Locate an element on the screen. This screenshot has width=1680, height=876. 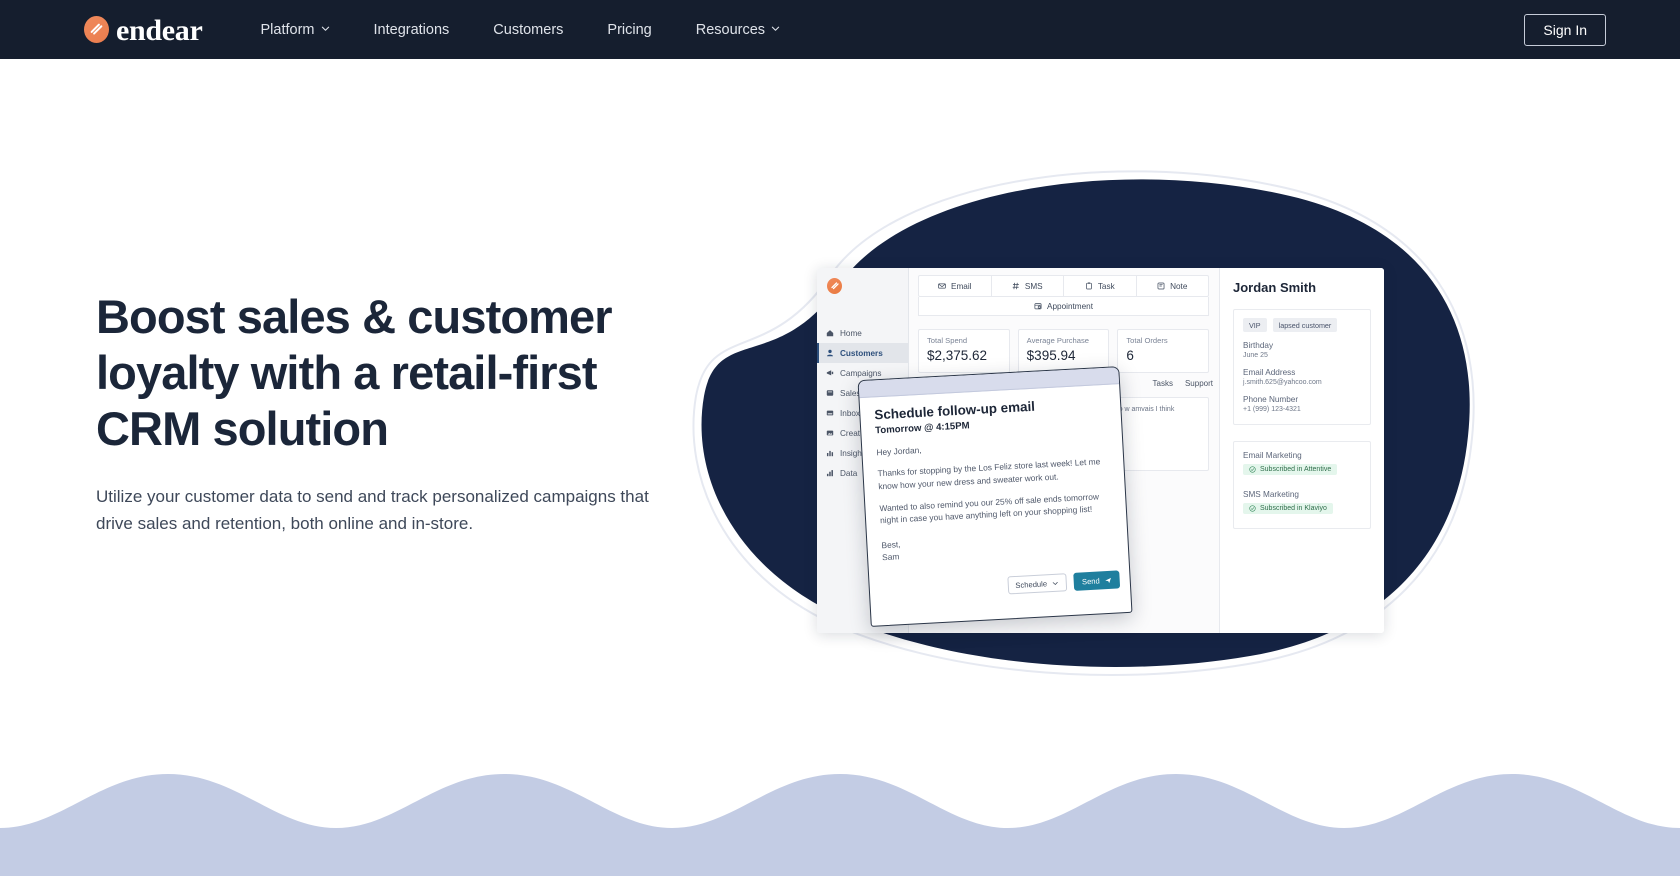
image-icon is located at coordinates (830, 433).